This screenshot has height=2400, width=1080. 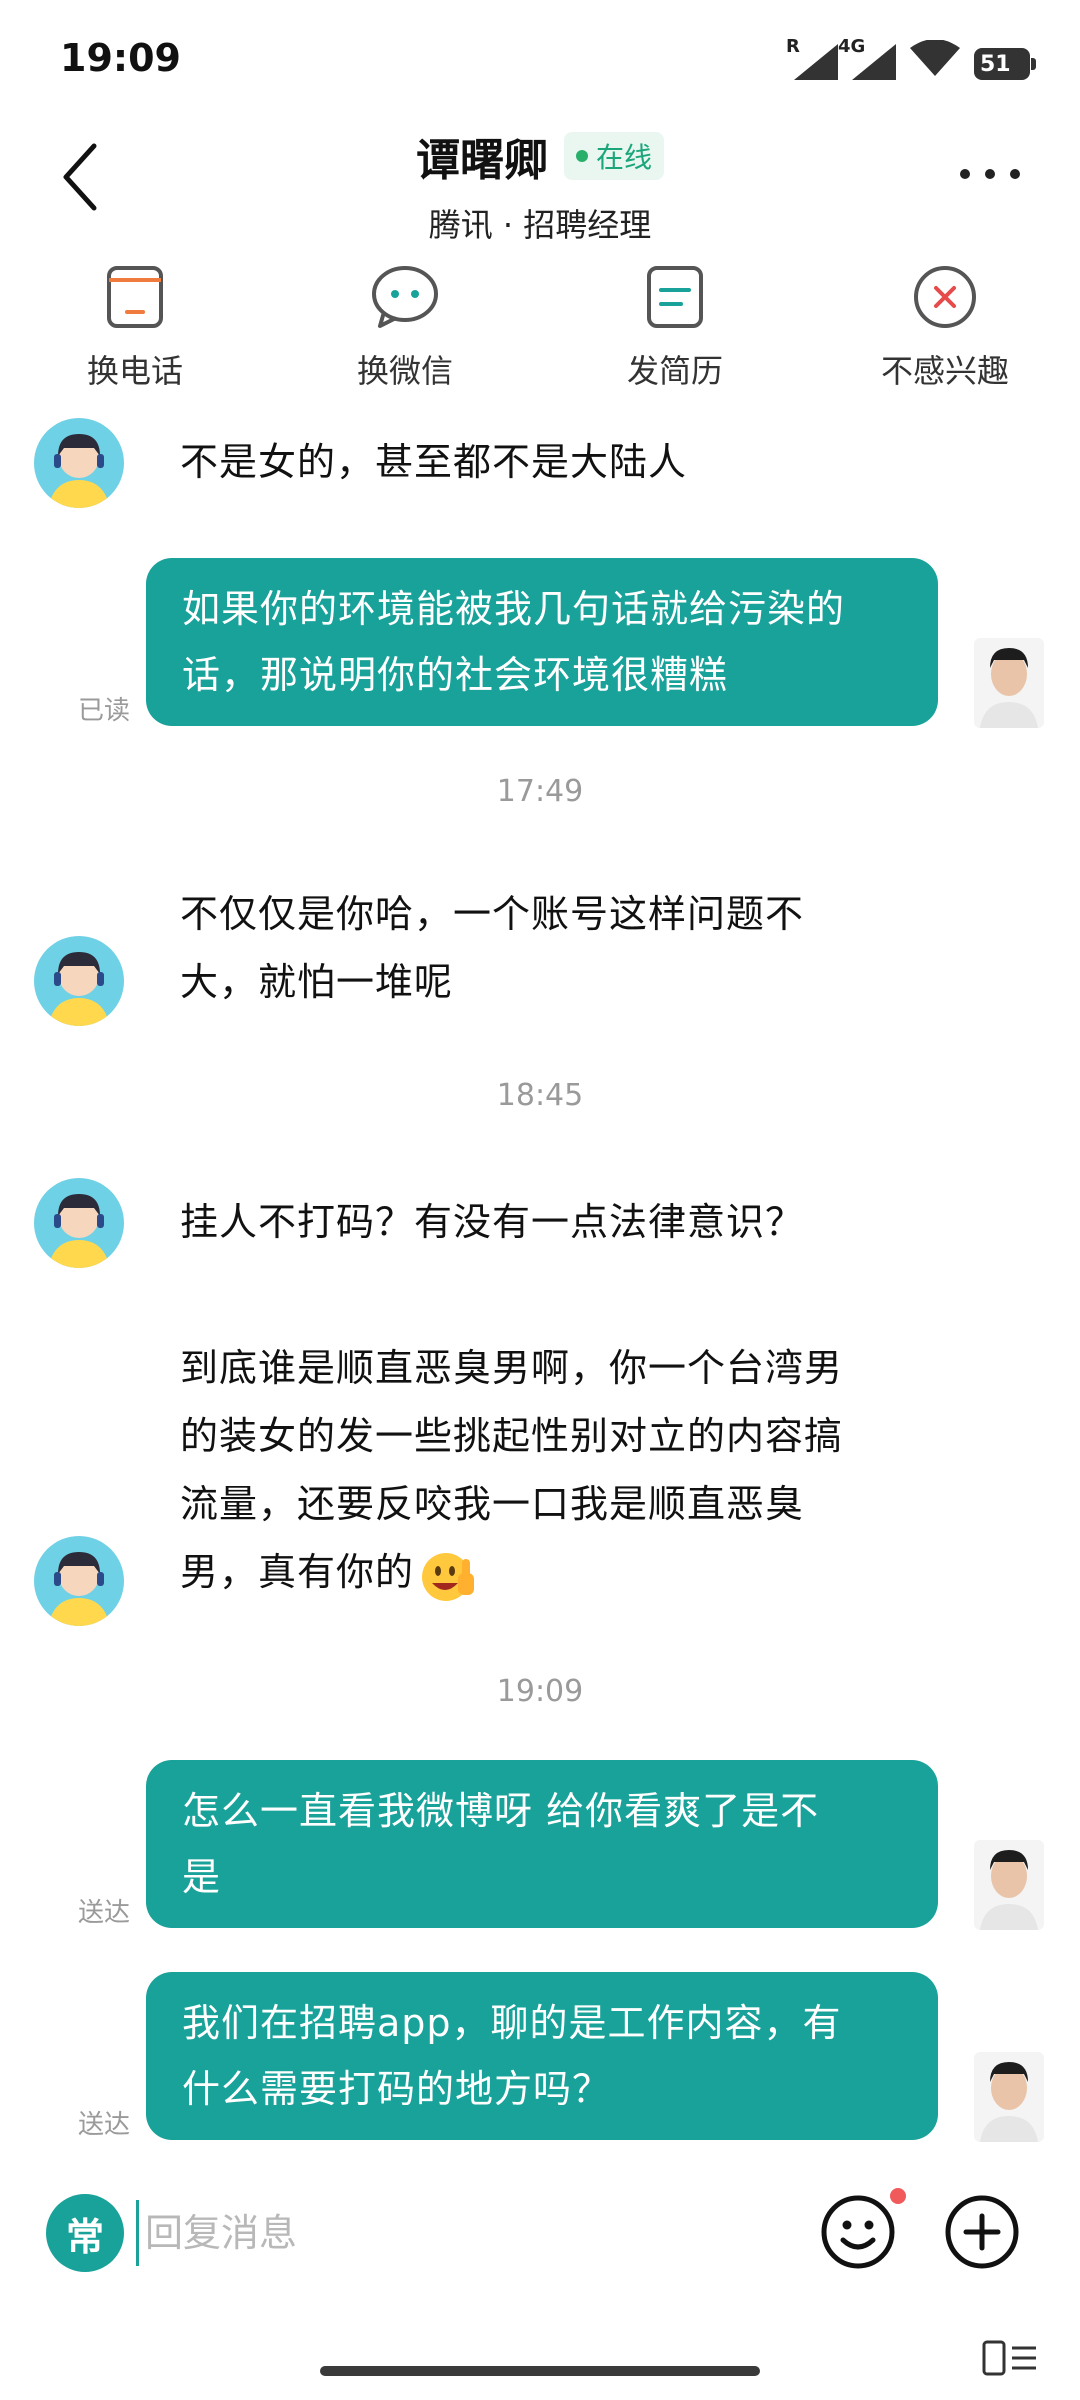 I want to click on message-line: 是, so click(x=202, y=1877).